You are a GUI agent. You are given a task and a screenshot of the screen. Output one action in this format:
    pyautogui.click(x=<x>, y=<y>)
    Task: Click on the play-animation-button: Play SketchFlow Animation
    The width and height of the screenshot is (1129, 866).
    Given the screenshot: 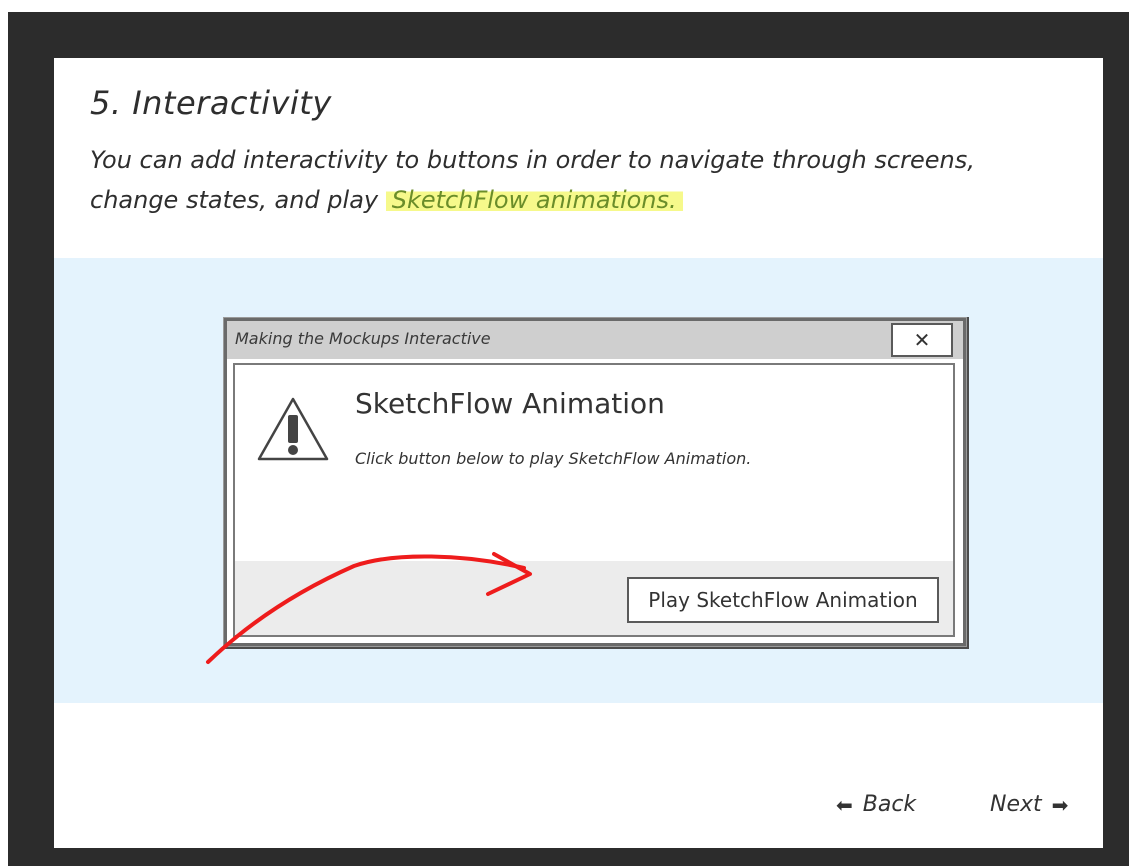 What is the action you would take?
    pyautogui.click(x=783, y=600)
    